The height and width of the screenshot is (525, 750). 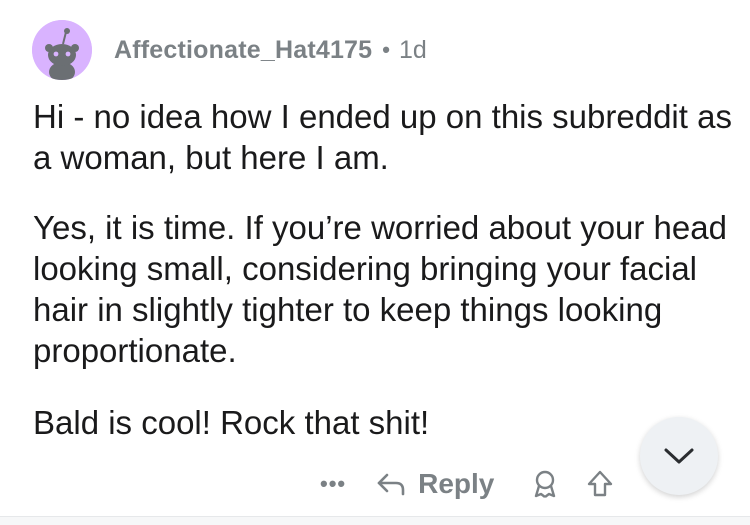 I want to click on reply-label: Reply, so click(x=456, y=483).